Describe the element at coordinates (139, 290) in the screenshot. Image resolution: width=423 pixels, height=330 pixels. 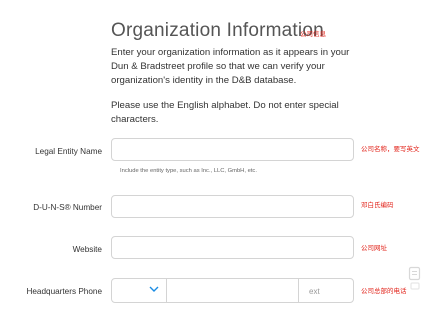
I see `country-code-select` at that location.